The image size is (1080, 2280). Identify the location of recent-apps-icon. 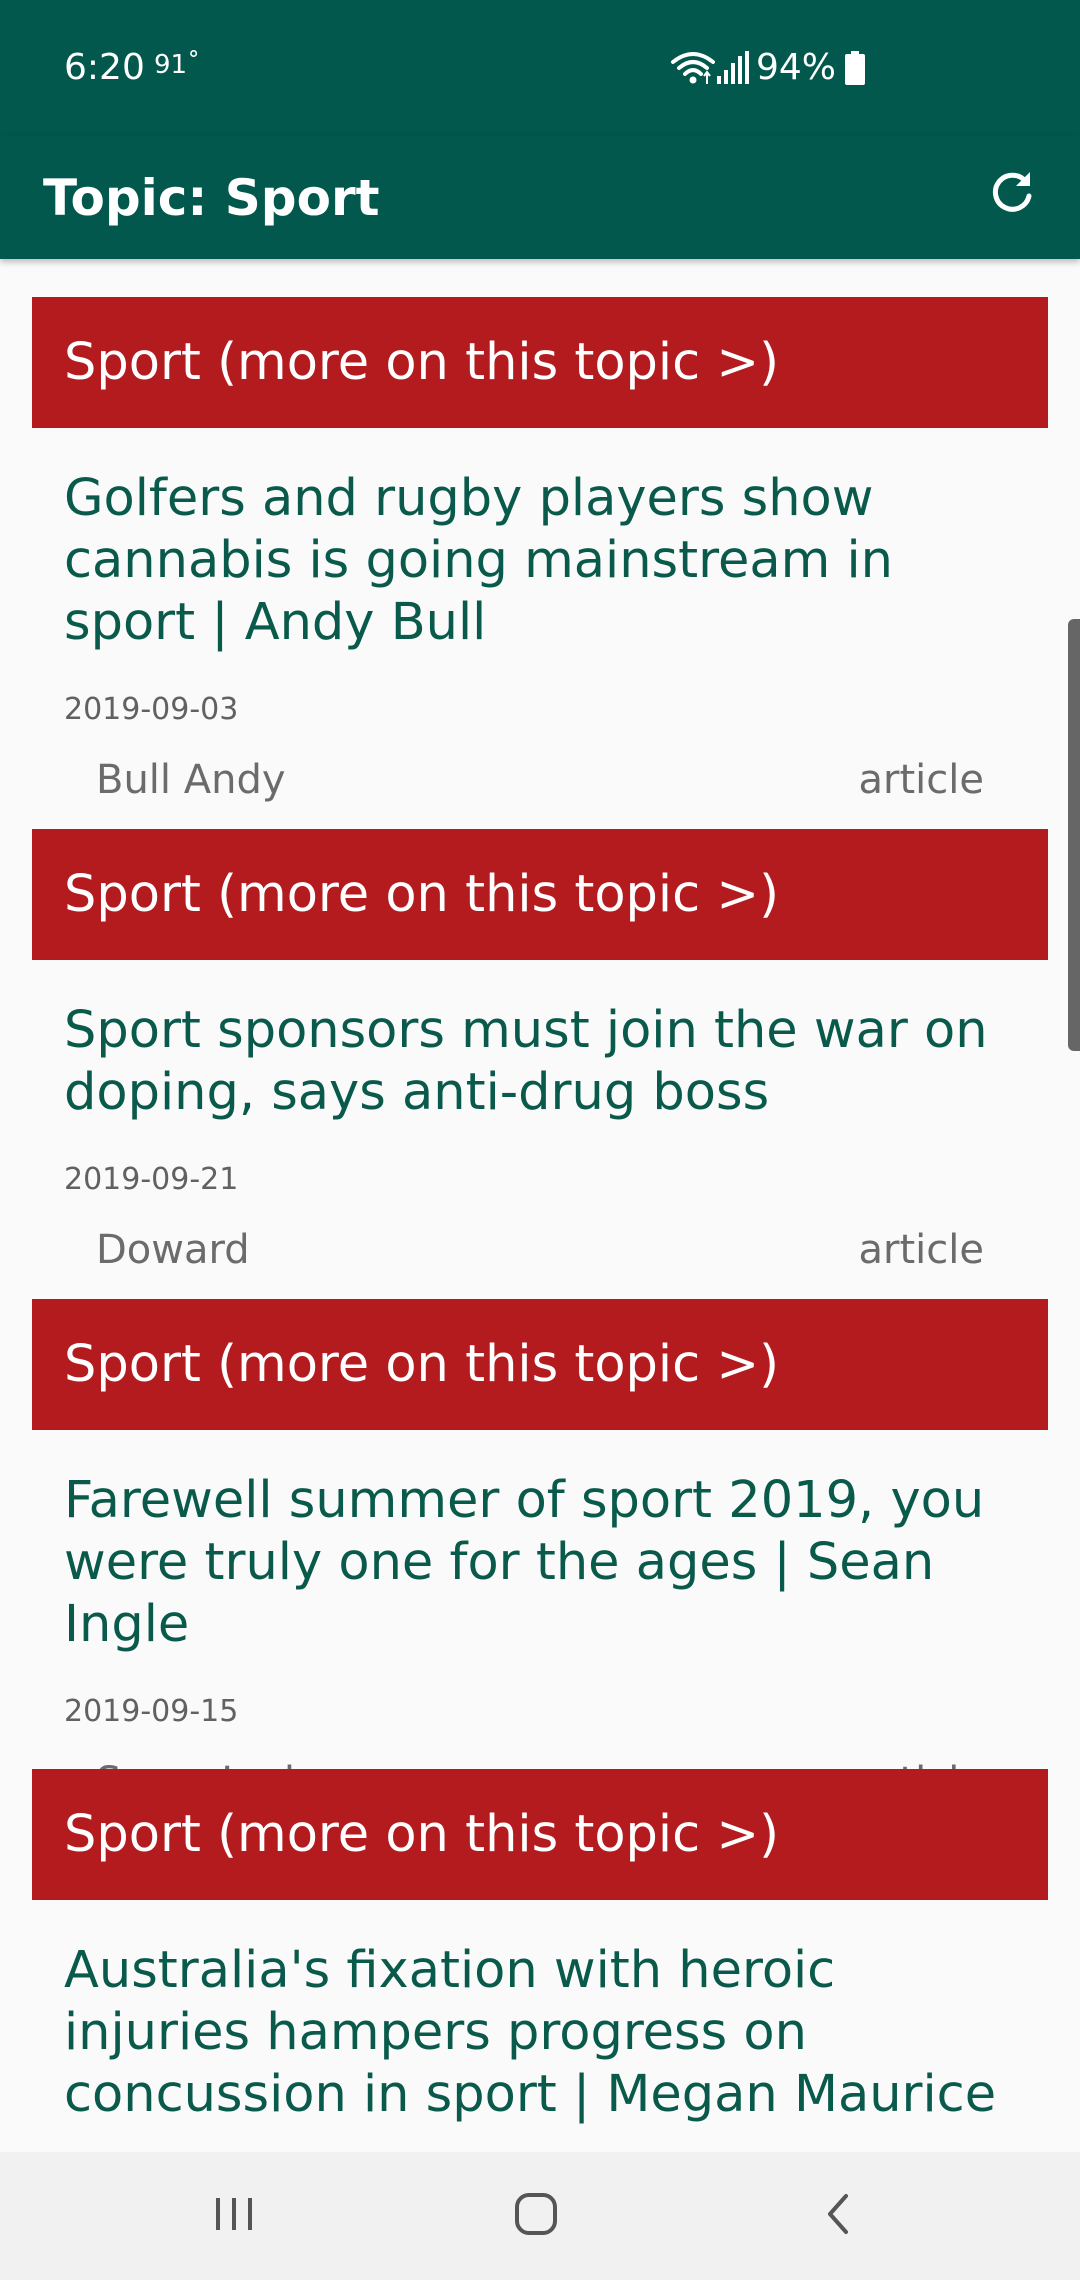
(234, 2216).